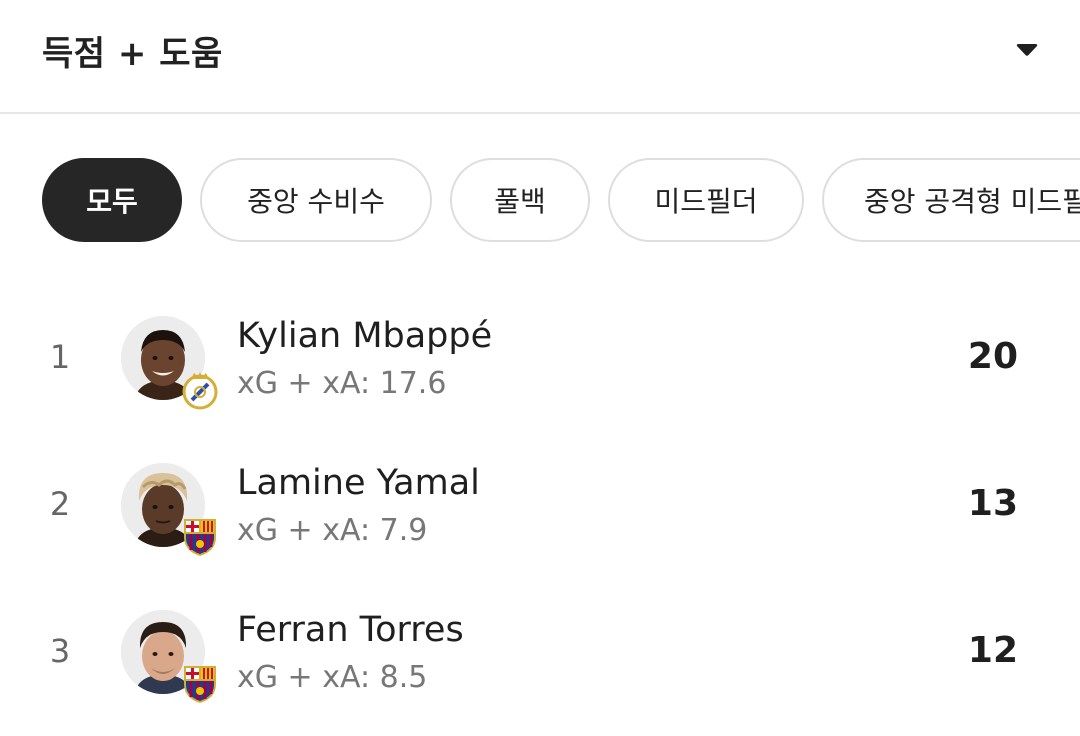 The width and height of the screenshot is (1080, 736). What do you see at coordinates (332, 530) in the screenshot?
I see `player-xg-xa: xG + xA: 7.9` at bounding box center [332, 530].